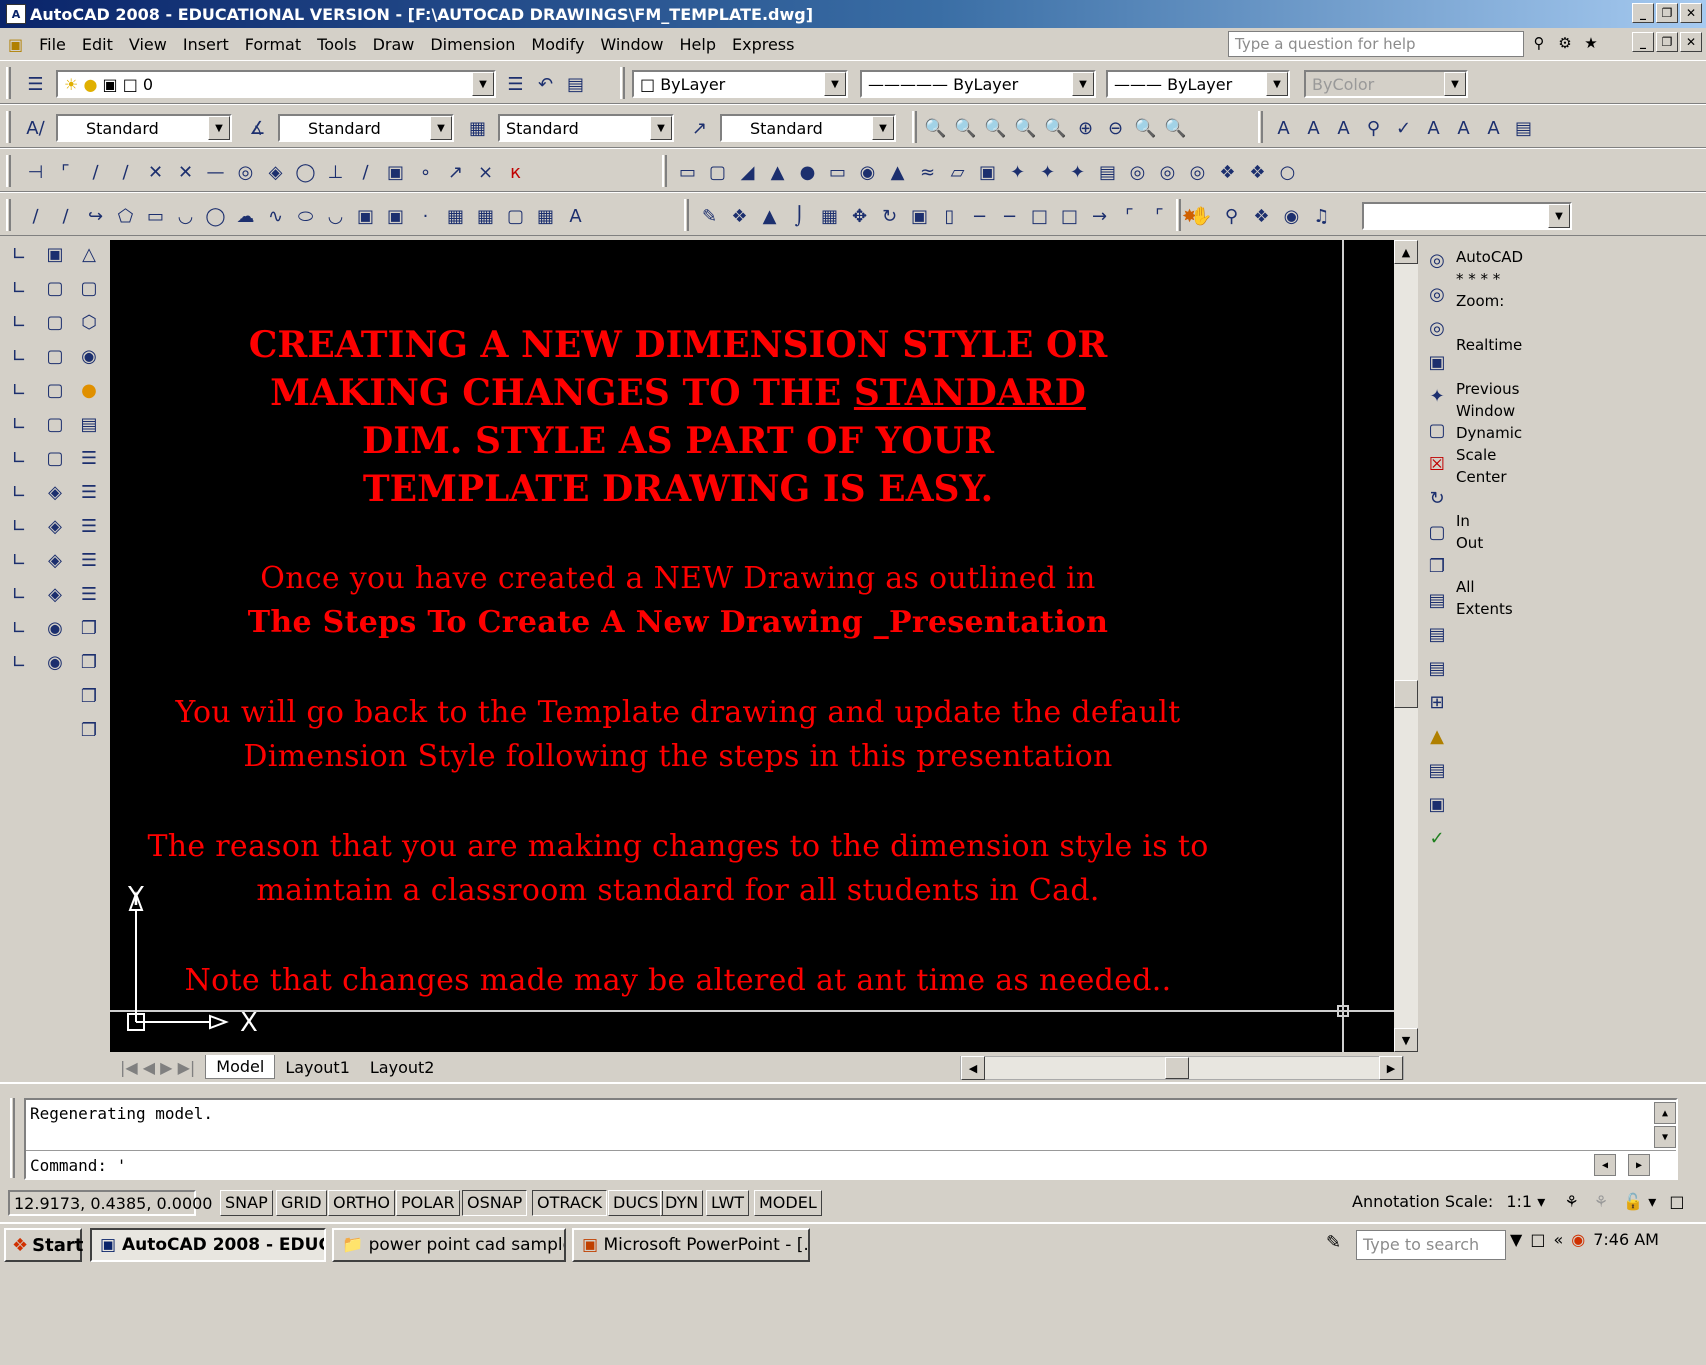 This screenshot has width=1706, height=1365. What do you see at coordinates (949, 216) in the screenshot?
I see `stretch-icon: ▯` at bounding box center [949, 216].